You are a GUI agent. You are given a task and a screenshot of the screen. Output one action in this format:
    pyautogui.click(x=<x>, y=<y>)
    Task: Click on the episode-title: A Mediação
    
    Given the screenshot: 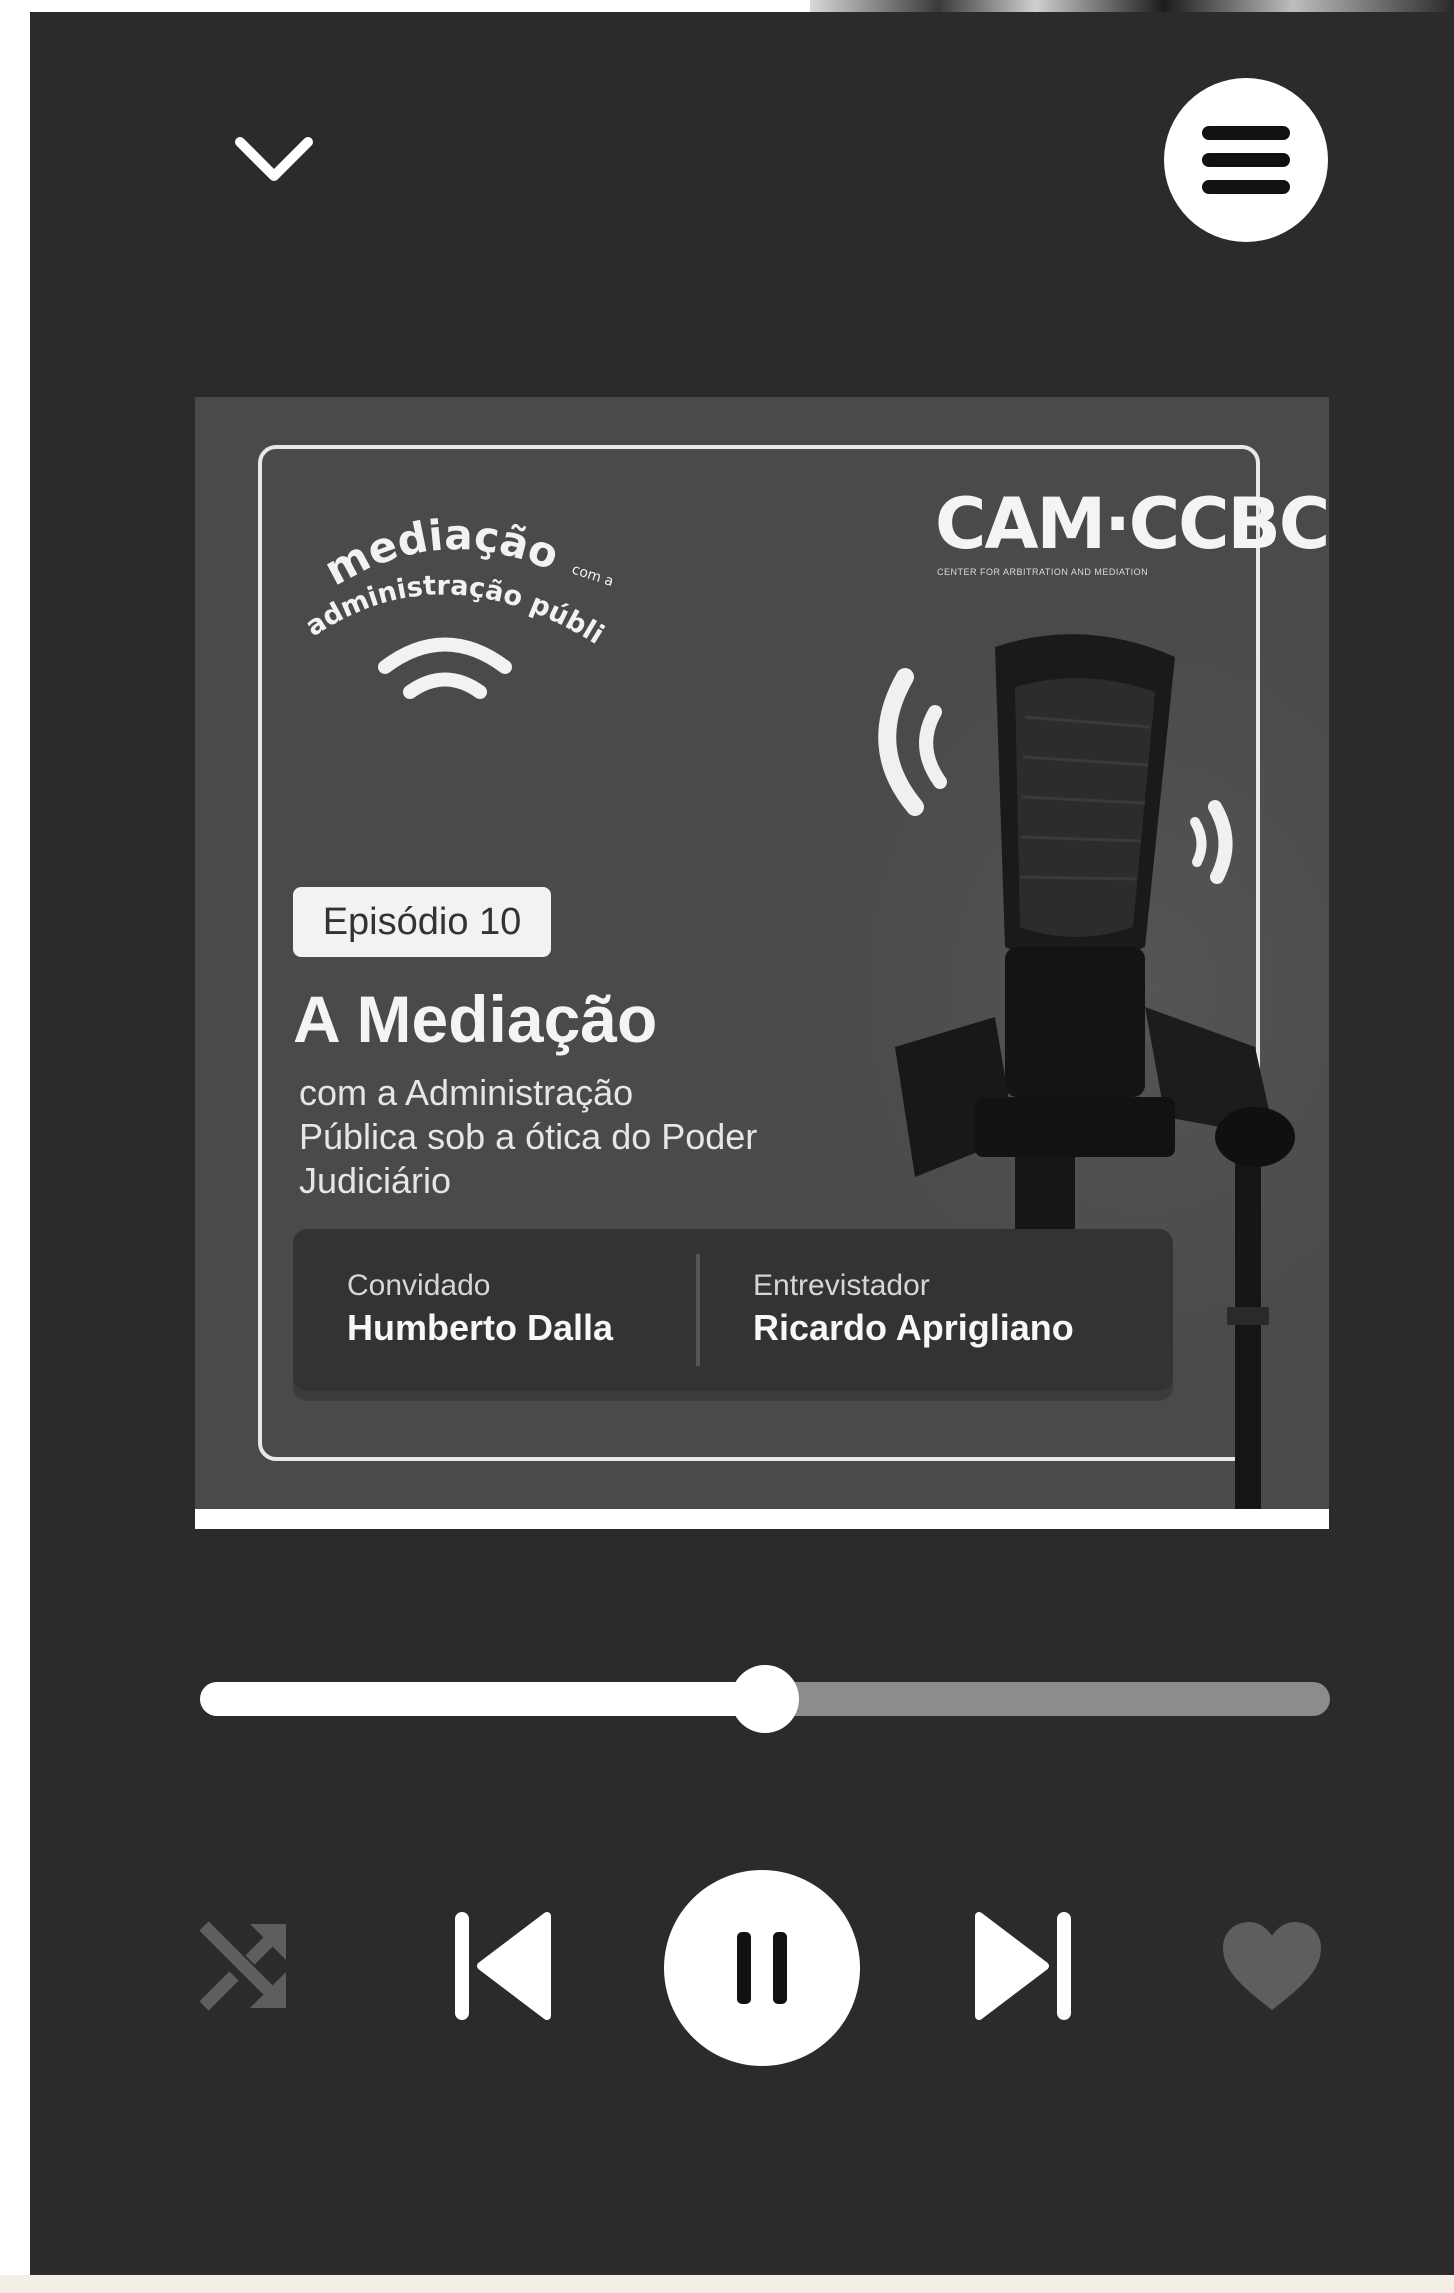 What is the action you would take?
    pyautogui.click(x=475, y=1019)
    